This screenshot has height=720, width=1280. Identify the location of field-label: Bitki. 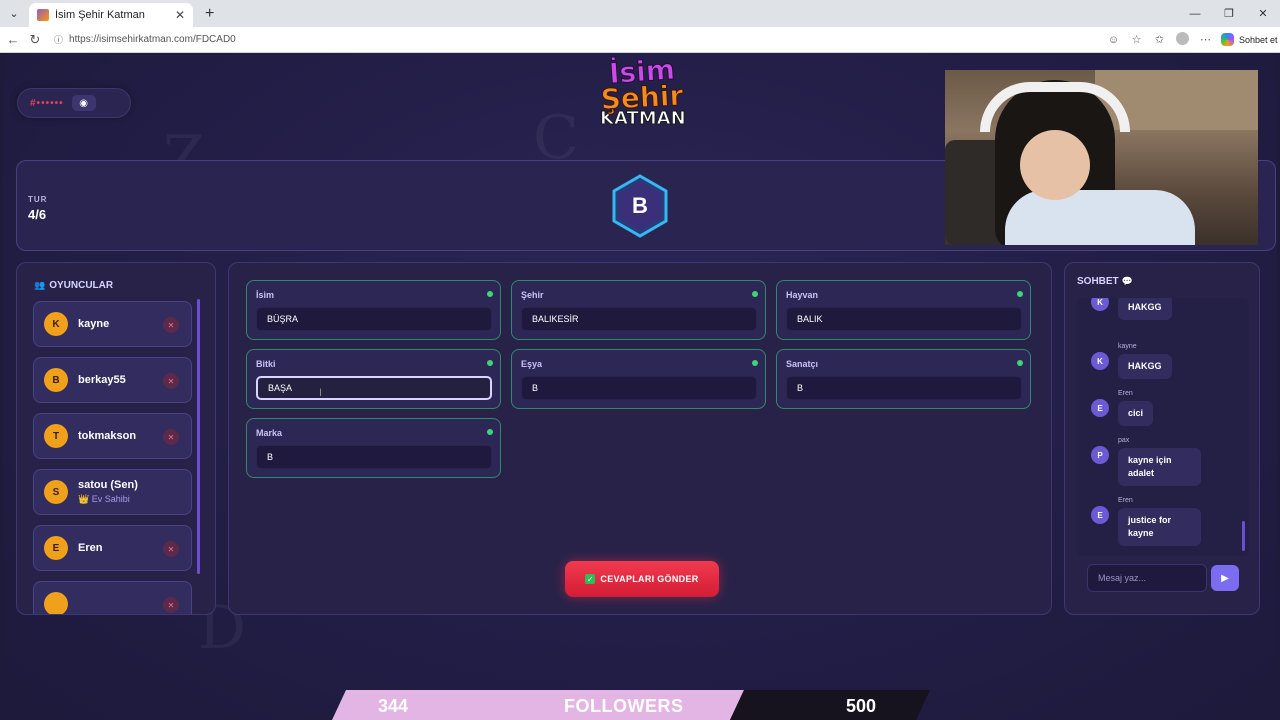
(266, 364).